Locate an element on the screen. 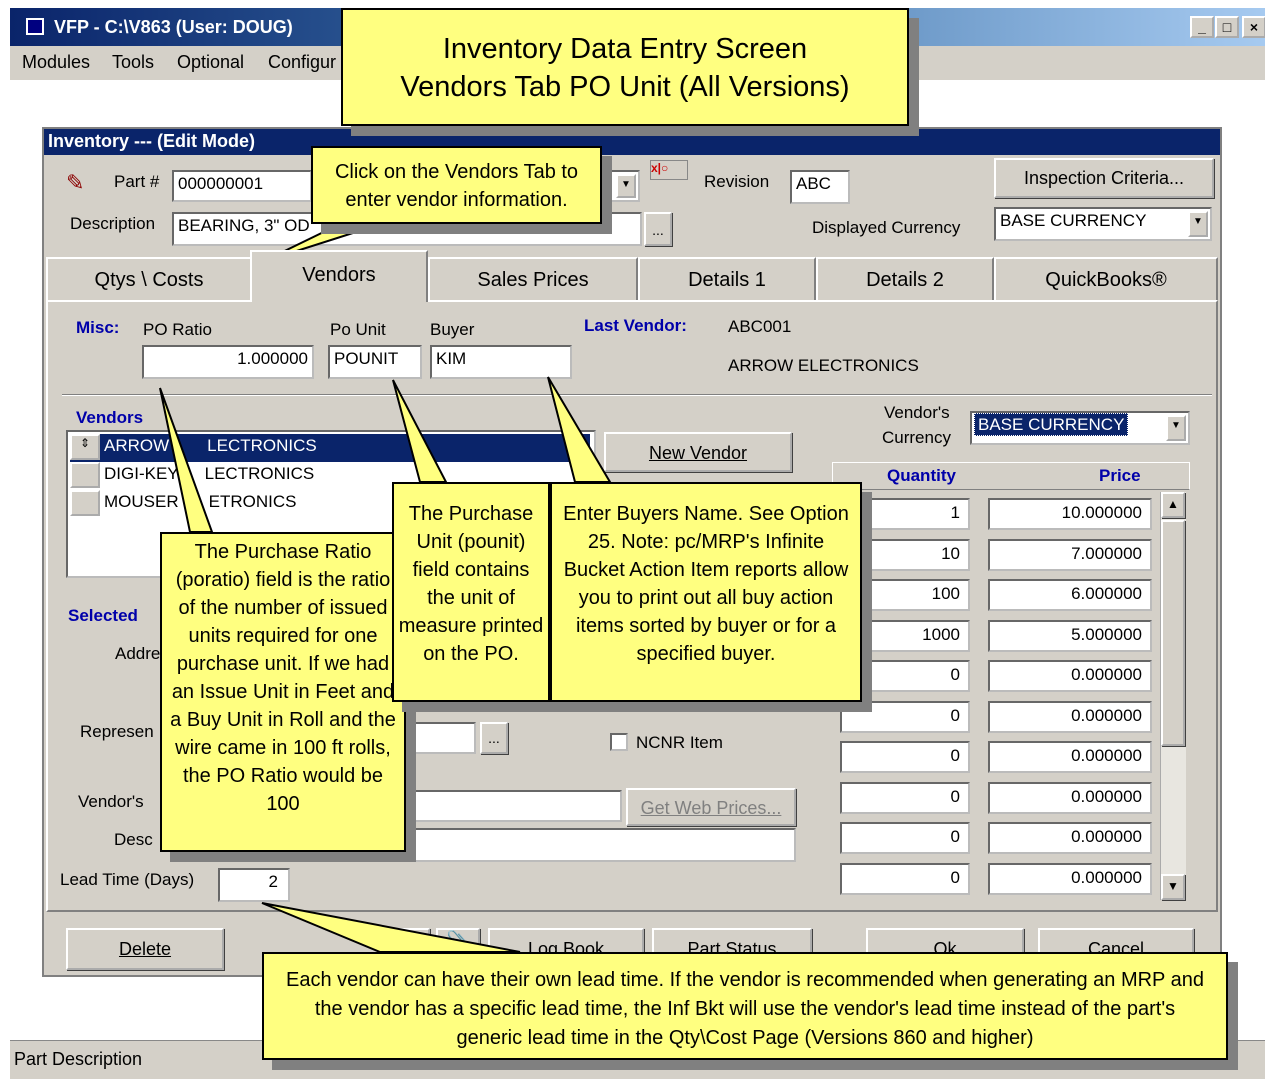 The width and height of the screenshot is (1265, 1079). vendor-currency-label-1: Vendor's is located at coordinates (917, 412).